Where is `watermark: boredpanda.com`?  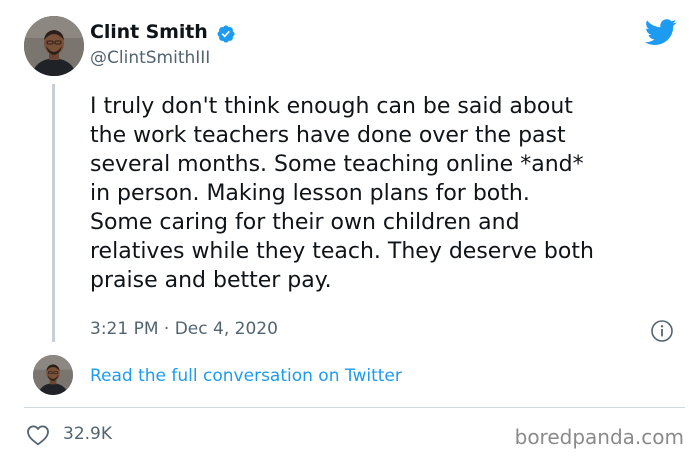
watermark: boredpanda.com is located at coordinates (599, 437).